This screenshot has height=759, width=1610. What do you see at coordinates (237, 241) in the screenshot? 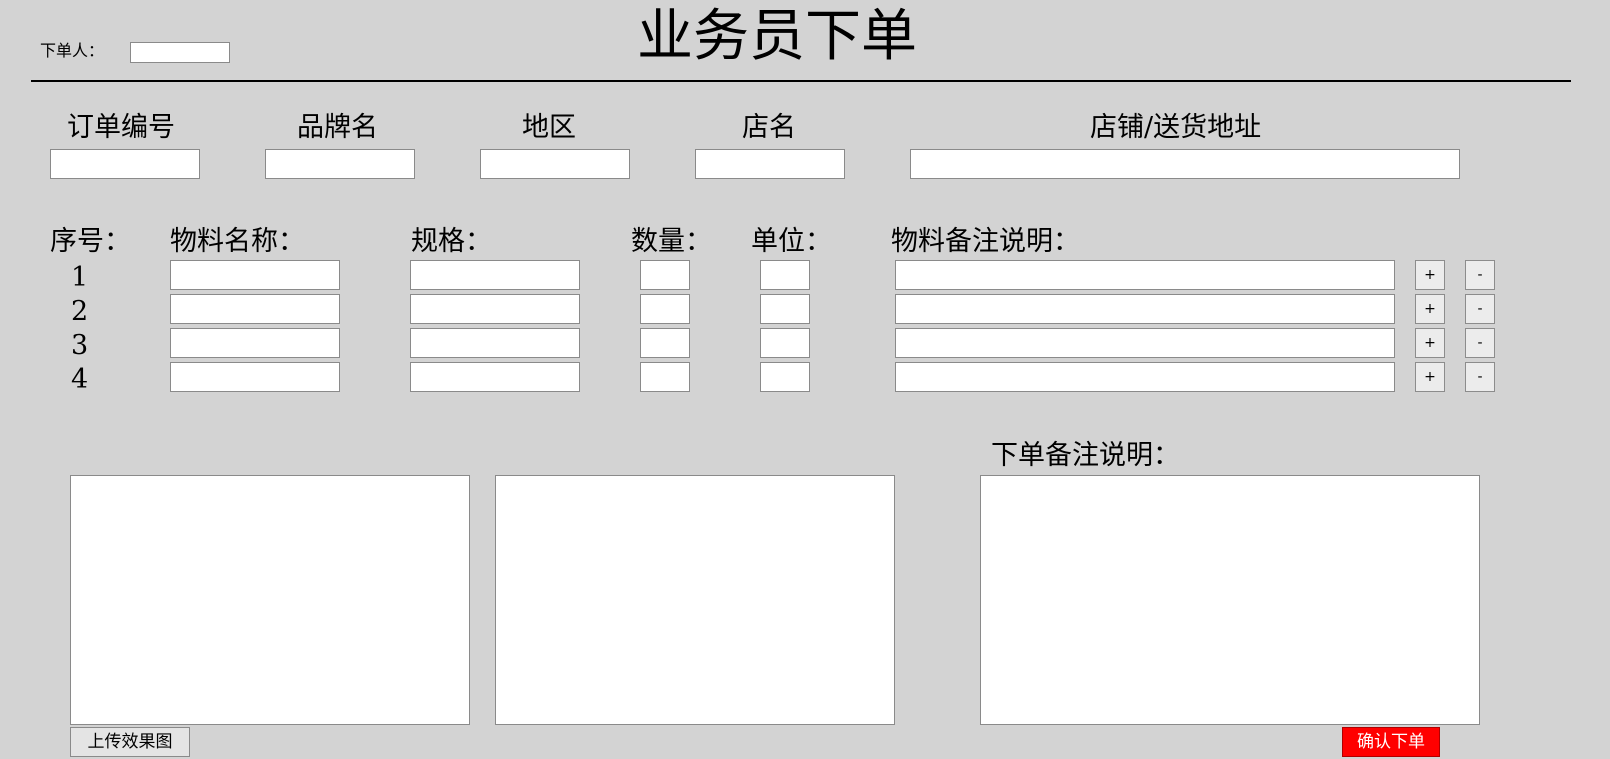
I see `materials-header-name: 物料名称：` at bounding box center [237, 241].